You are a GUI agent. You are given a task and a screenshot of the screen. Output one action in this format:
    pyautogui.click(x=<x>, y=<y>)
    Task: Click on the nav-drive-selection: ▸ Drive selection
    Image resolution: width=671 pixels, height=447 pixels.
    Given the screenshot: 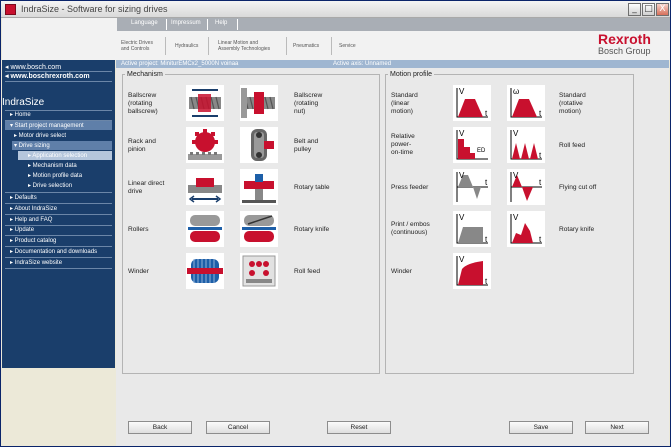 What is the action you would take?
    pyautogui.click(x=50, y=185)
    